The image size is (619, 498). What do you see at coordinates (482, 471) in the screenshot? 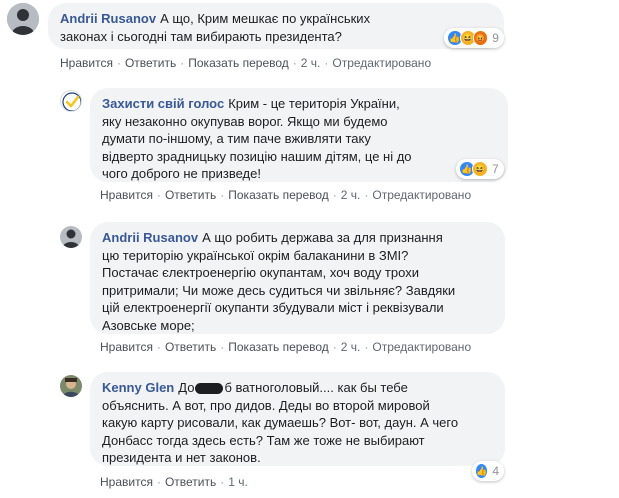
I see `like-icon: 👍` at bounding box center [482, 471].